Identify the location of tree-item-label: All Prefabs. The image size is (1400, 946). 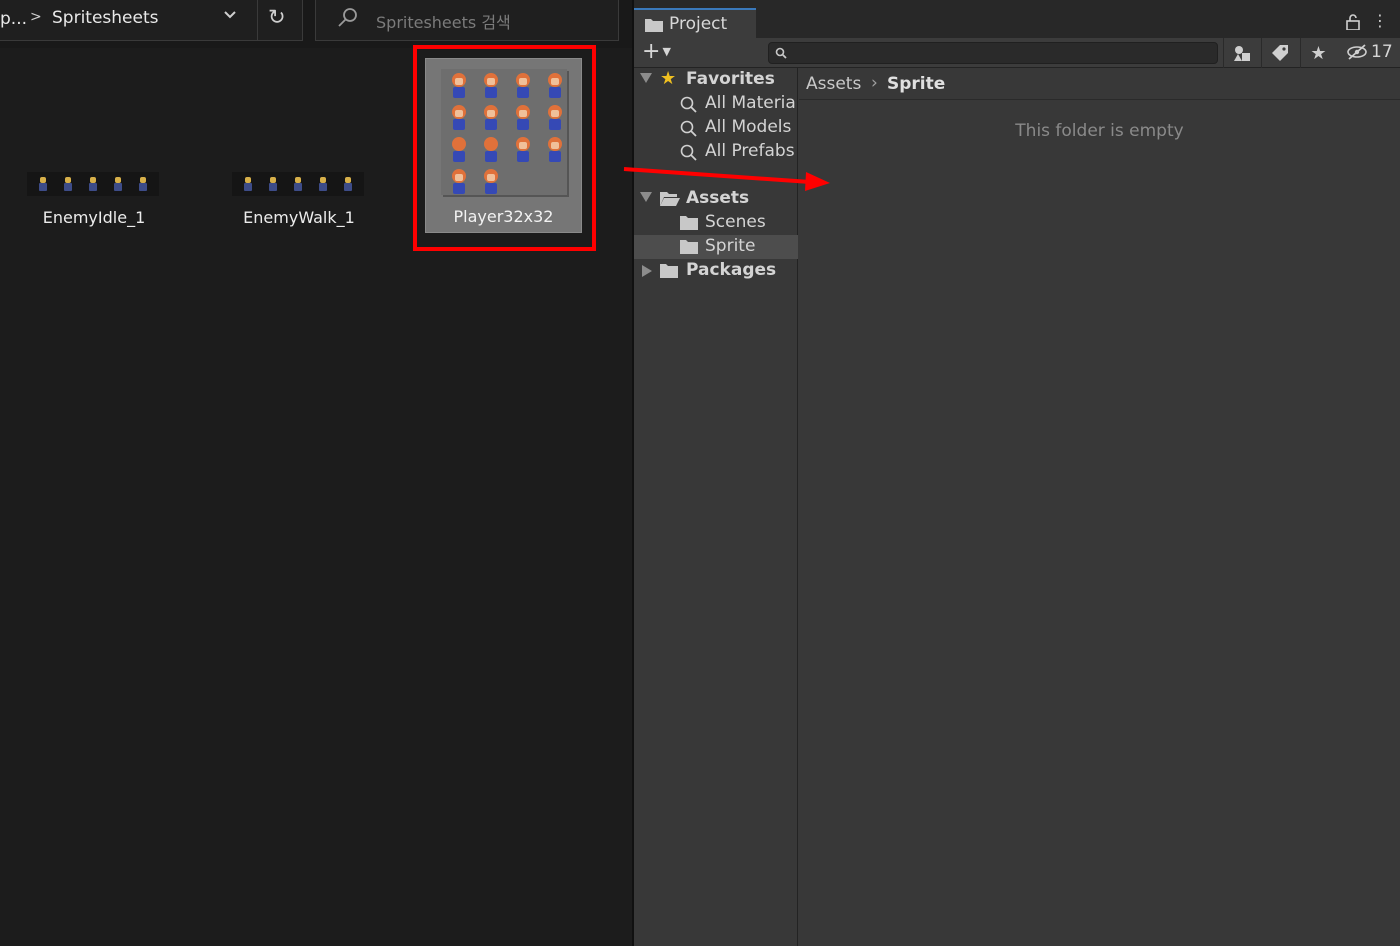
(750, 151).